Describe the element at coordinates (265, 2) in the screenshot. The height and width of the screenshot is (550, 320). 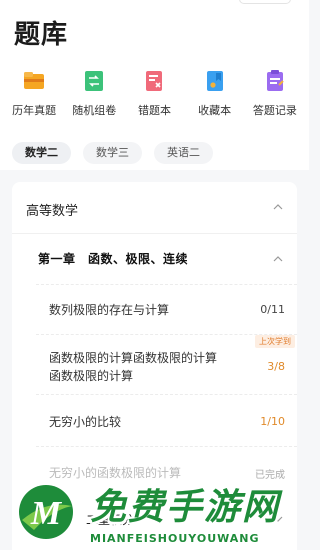
I see `top-pill` at that location.